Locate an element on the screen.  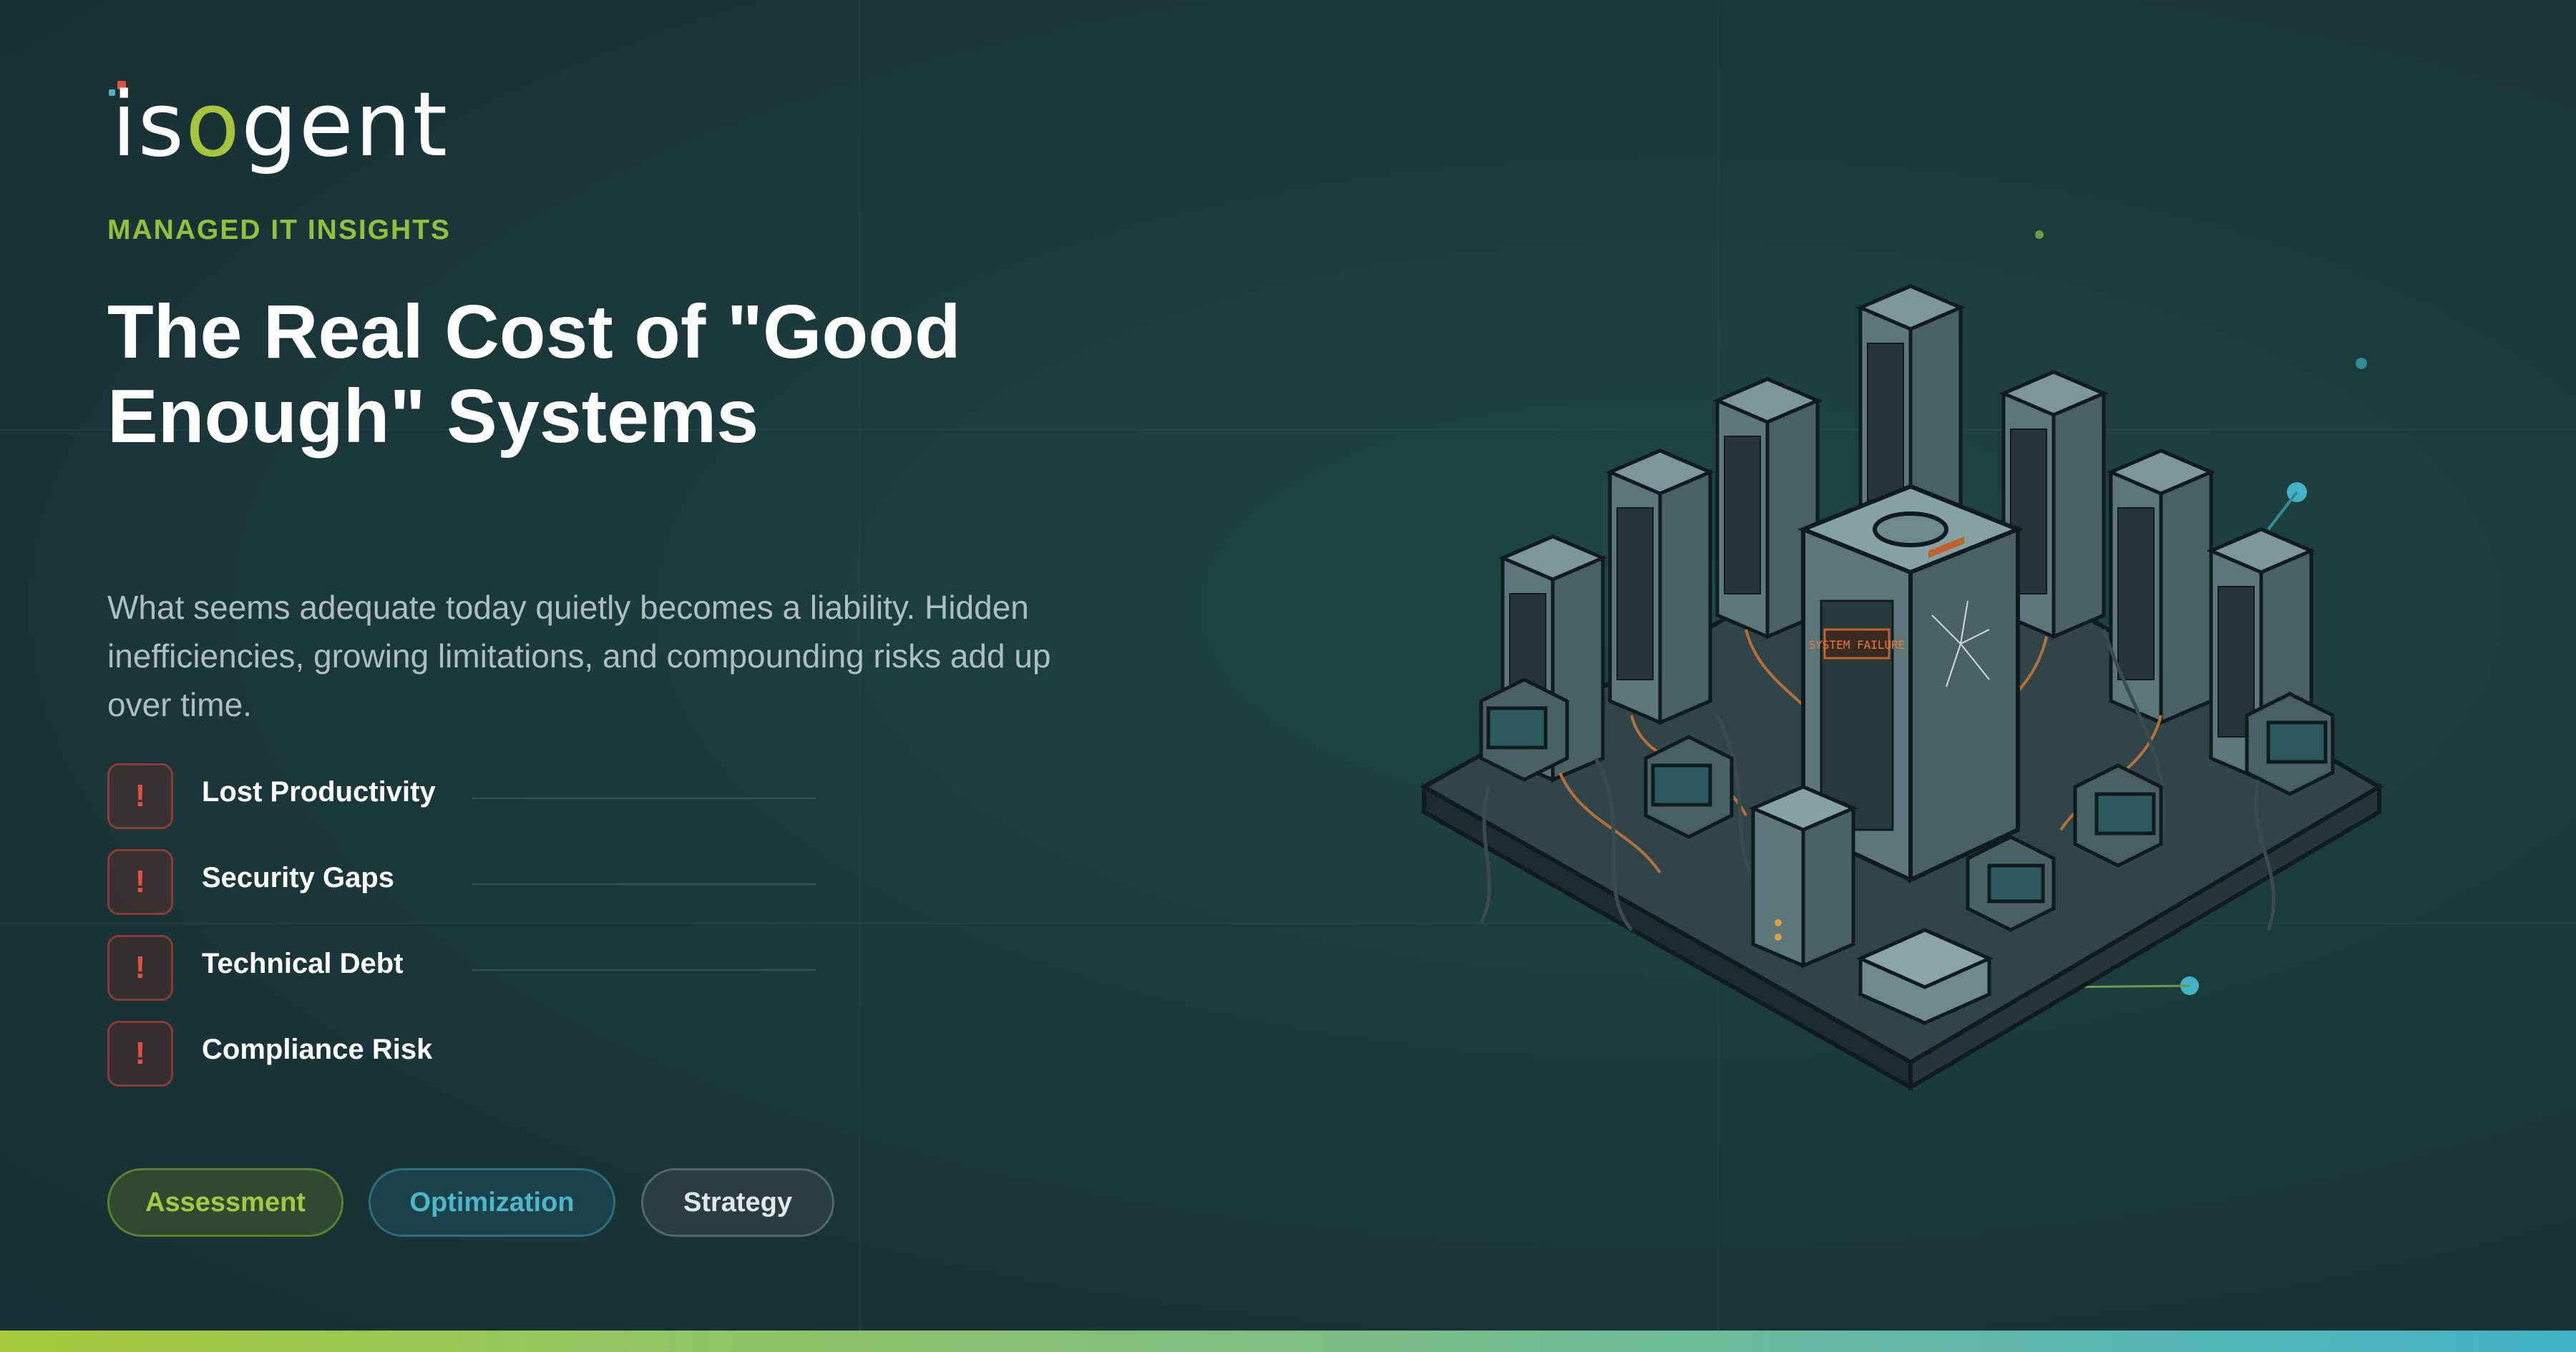
system-failure-sign: SYSTEM FAILURE is located at coordinates (1857, 645).